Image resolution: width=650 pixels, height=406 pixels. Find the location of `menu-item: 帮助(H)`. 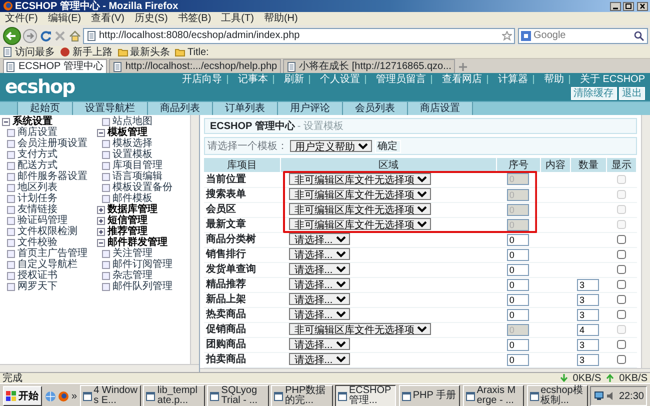

menu-item: 帮助(H) is located at coordinates (280, 18).